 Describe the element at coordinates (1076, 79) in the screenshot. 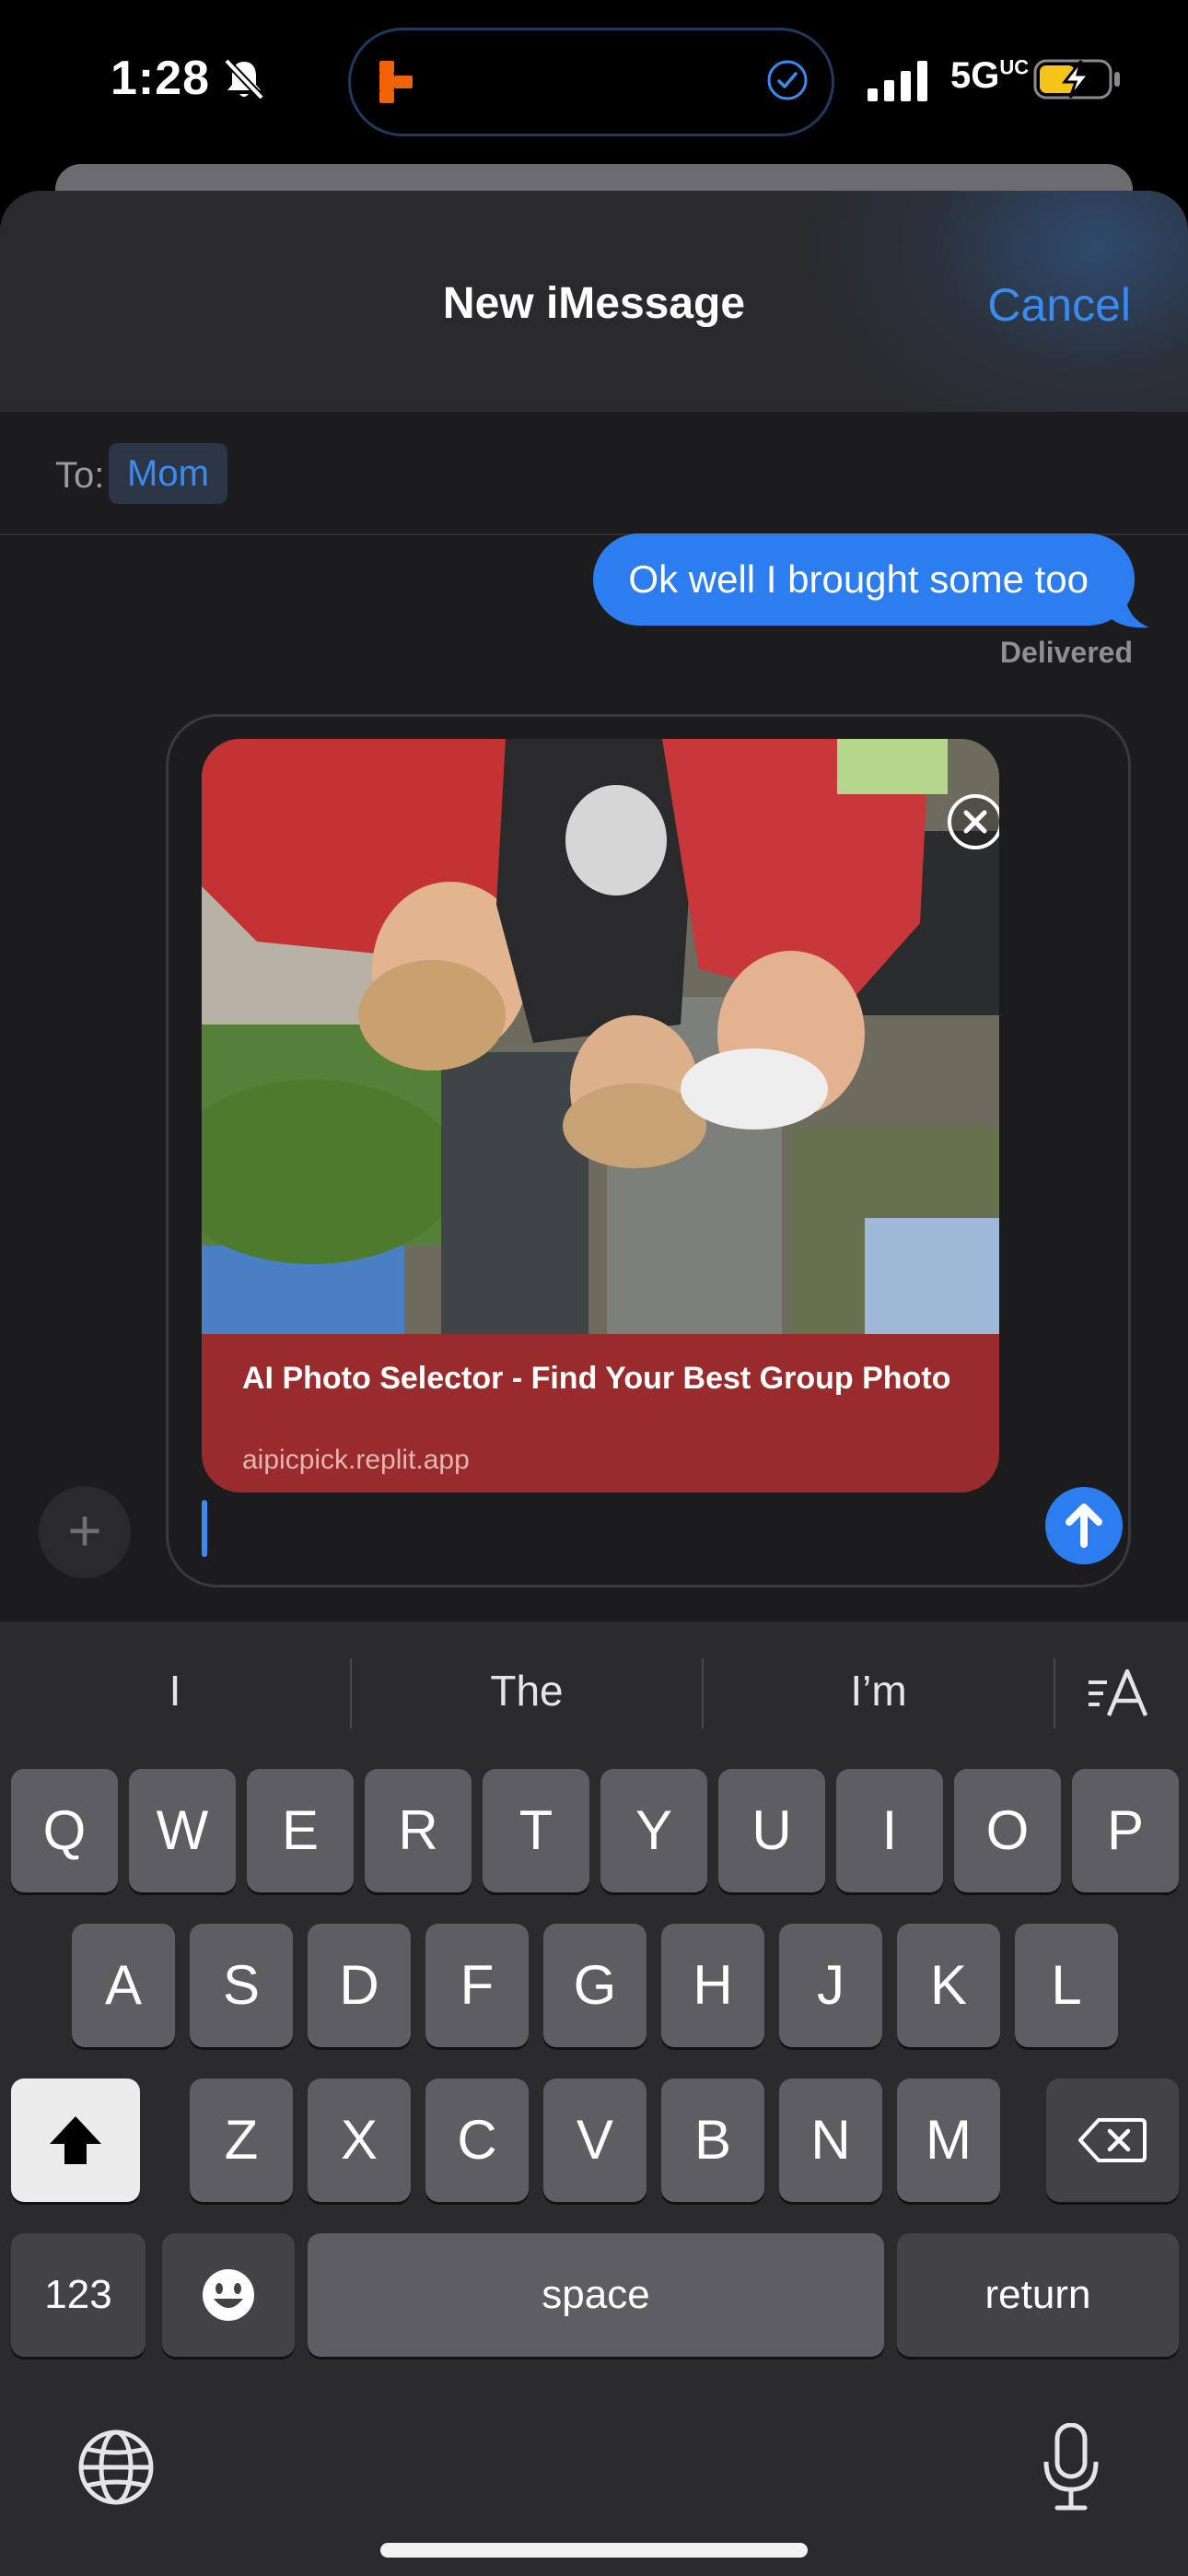

I see `battery-charging-icon` at that location.